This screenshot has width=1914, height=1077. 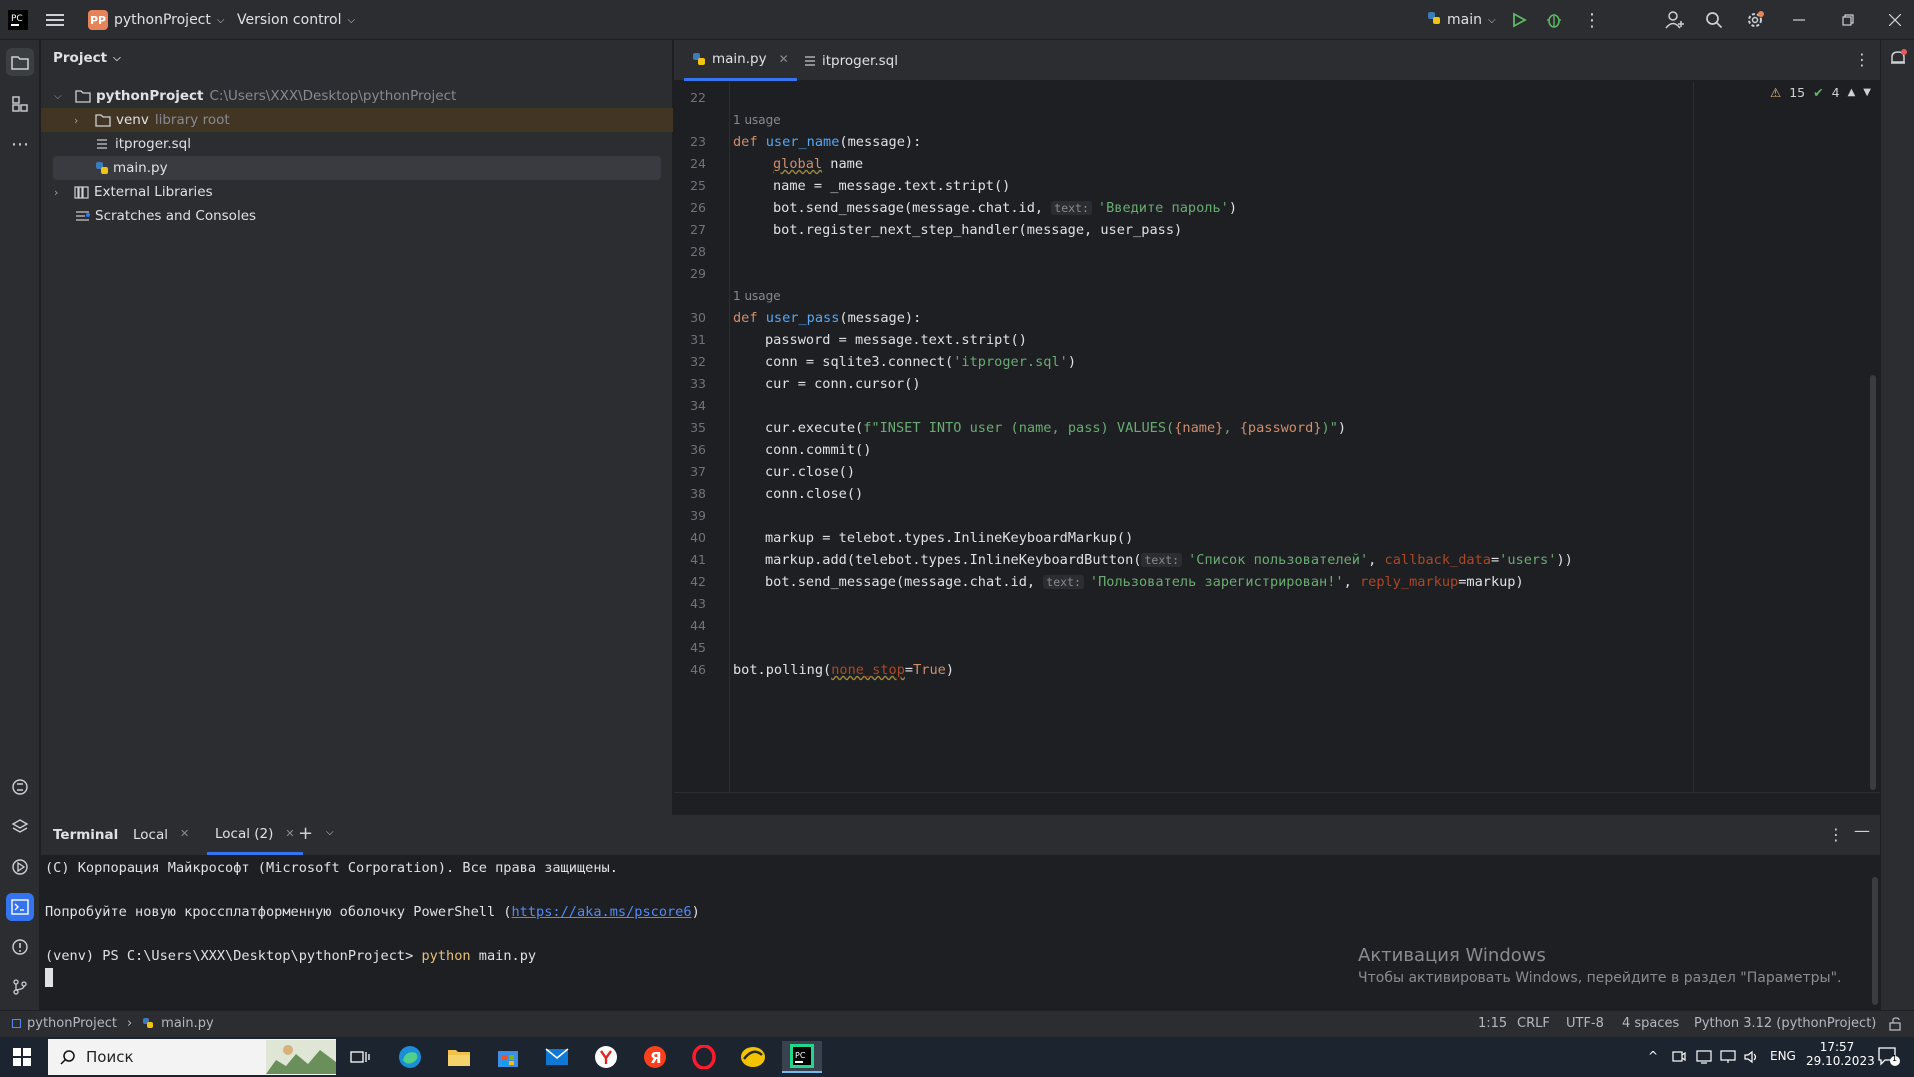 I want to click on add-user-icon, so click(x=1675, y=20).